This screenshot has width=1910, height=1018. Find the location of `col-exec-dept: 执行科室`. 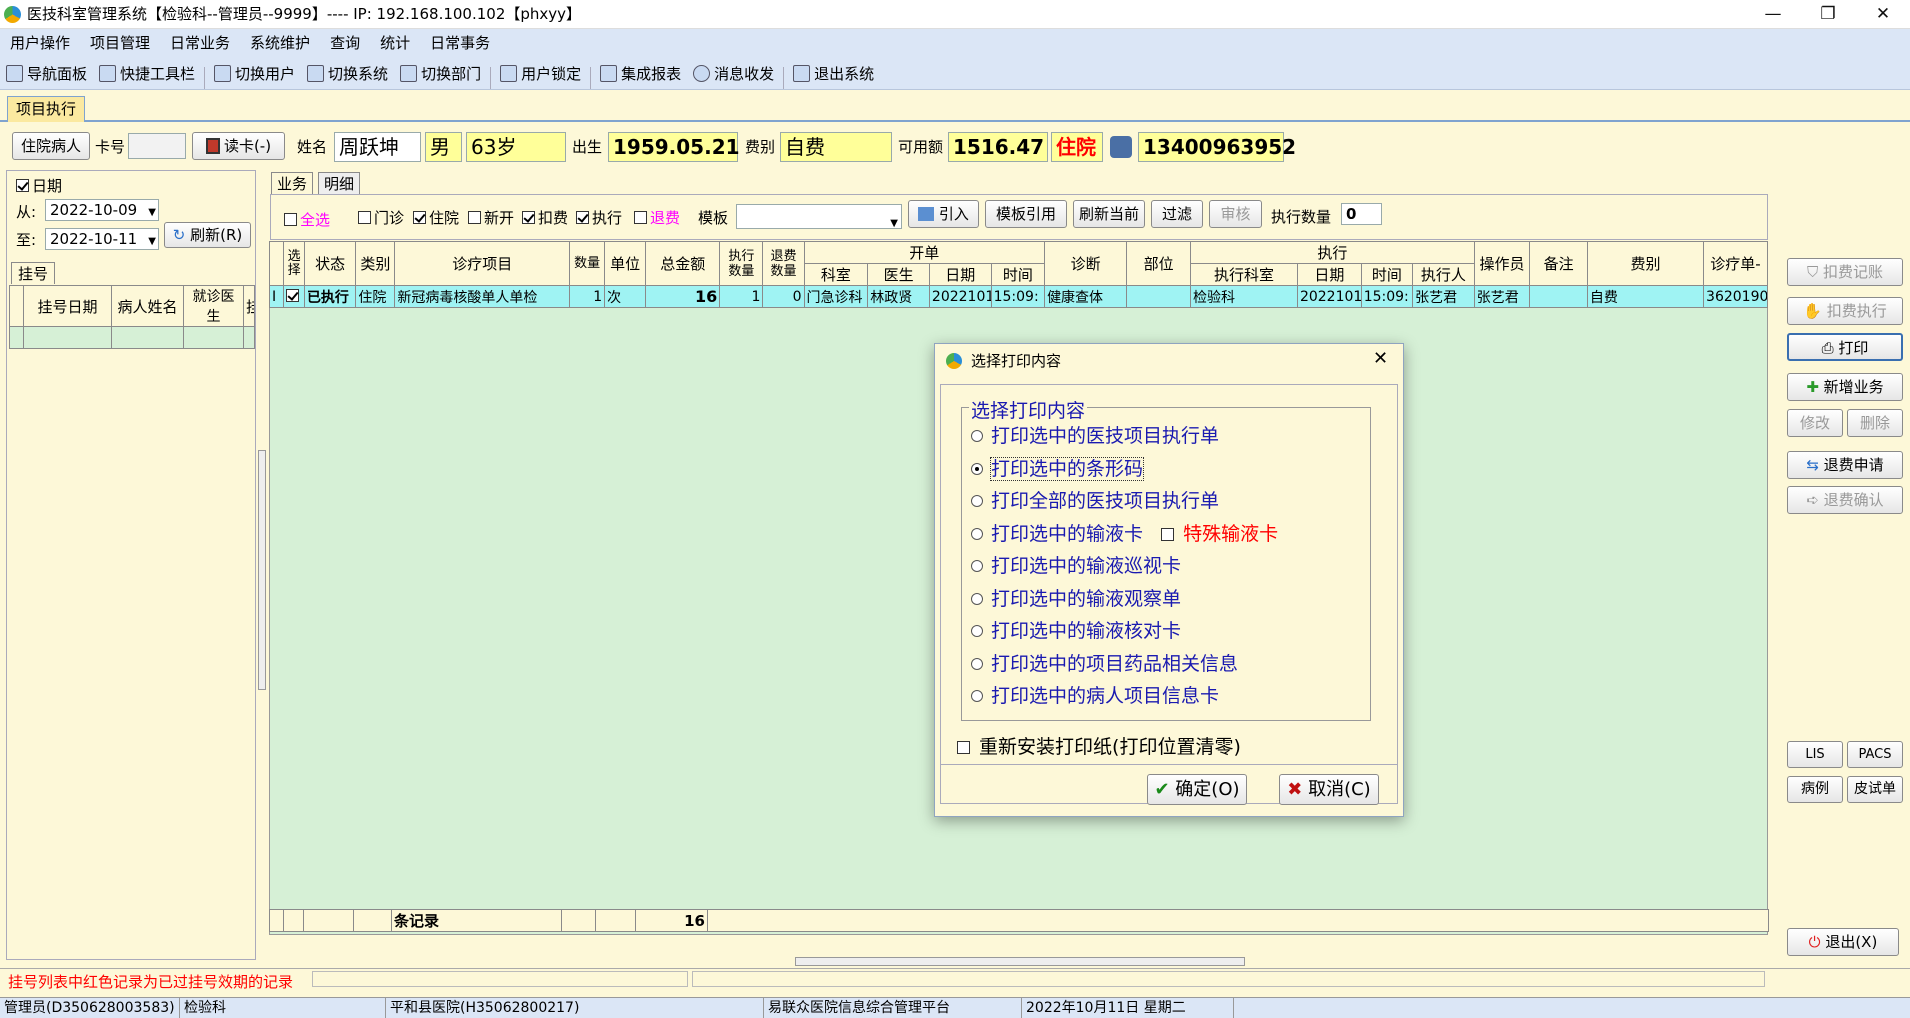

col-exec-dept: 执行科室 is located at coordinates (1244, 274).